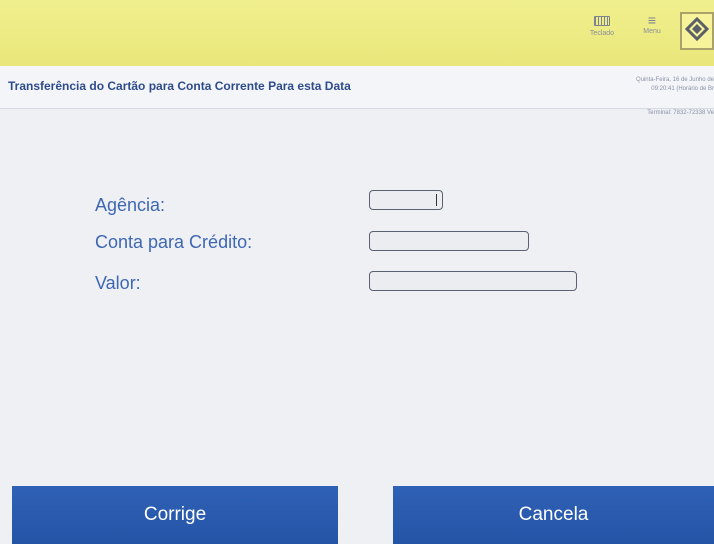  I want to click on corrige-button: Corrige, so click(175, 515).